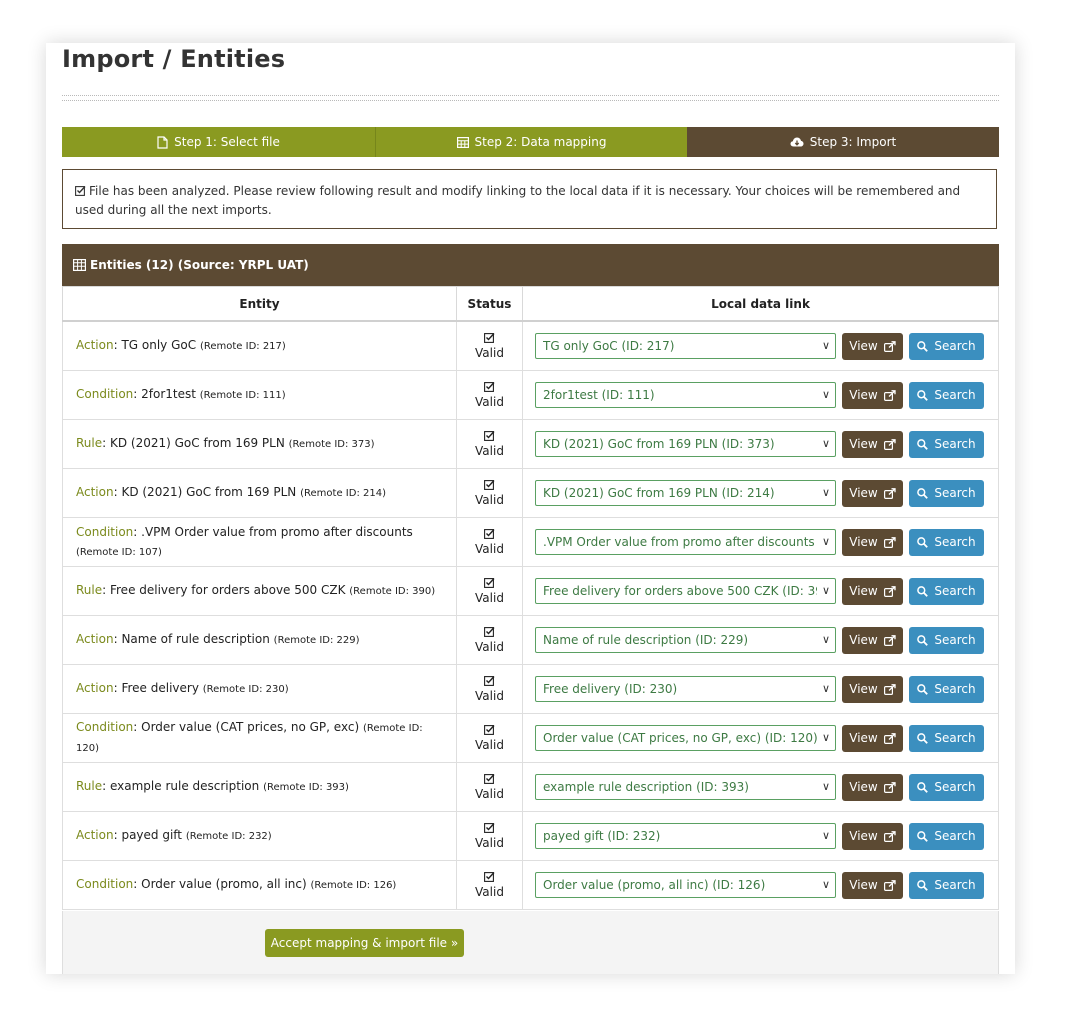 The height and width of the screenshot is (1019, 1065). I want to click on local-data-select: KD (2021) GoC from 169 PLN (ID: 214) ∨, so click(685, 493).